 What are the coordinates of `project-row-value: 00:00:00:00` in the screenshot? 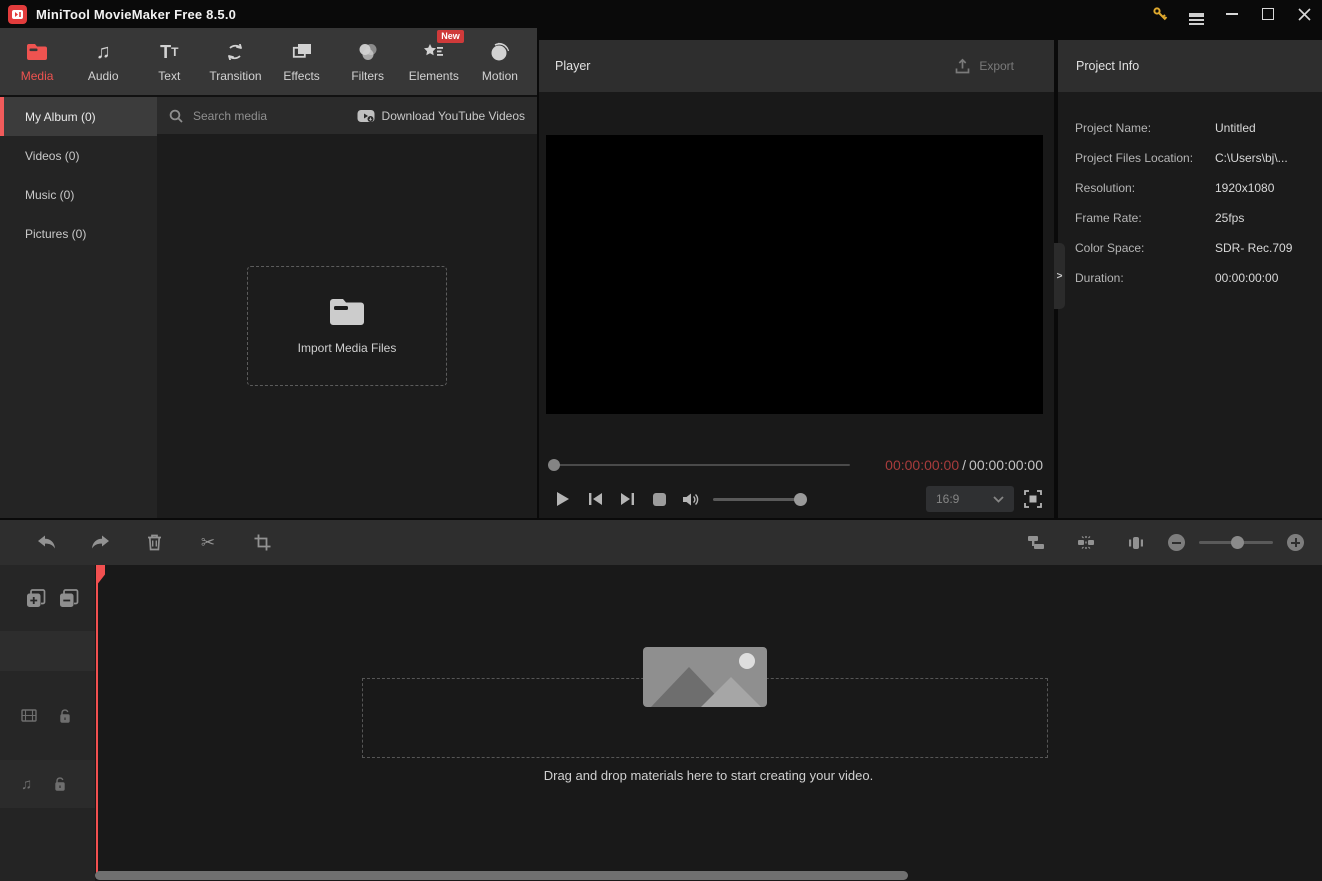 It's located at (1247, 278).